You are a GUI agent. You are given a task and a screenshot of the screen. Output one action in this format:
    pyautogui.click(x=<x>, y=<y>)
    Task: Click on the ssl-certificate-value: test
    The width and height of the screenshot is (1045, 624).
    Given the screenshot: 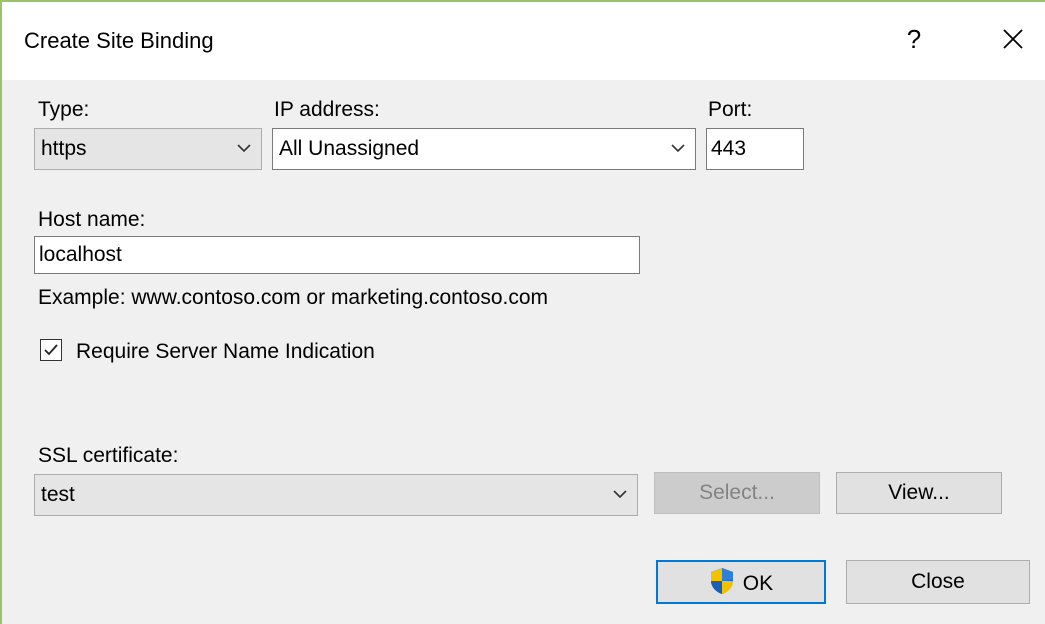 What is the action you would take?
    pyautogui.click(x=58, y=494)
    